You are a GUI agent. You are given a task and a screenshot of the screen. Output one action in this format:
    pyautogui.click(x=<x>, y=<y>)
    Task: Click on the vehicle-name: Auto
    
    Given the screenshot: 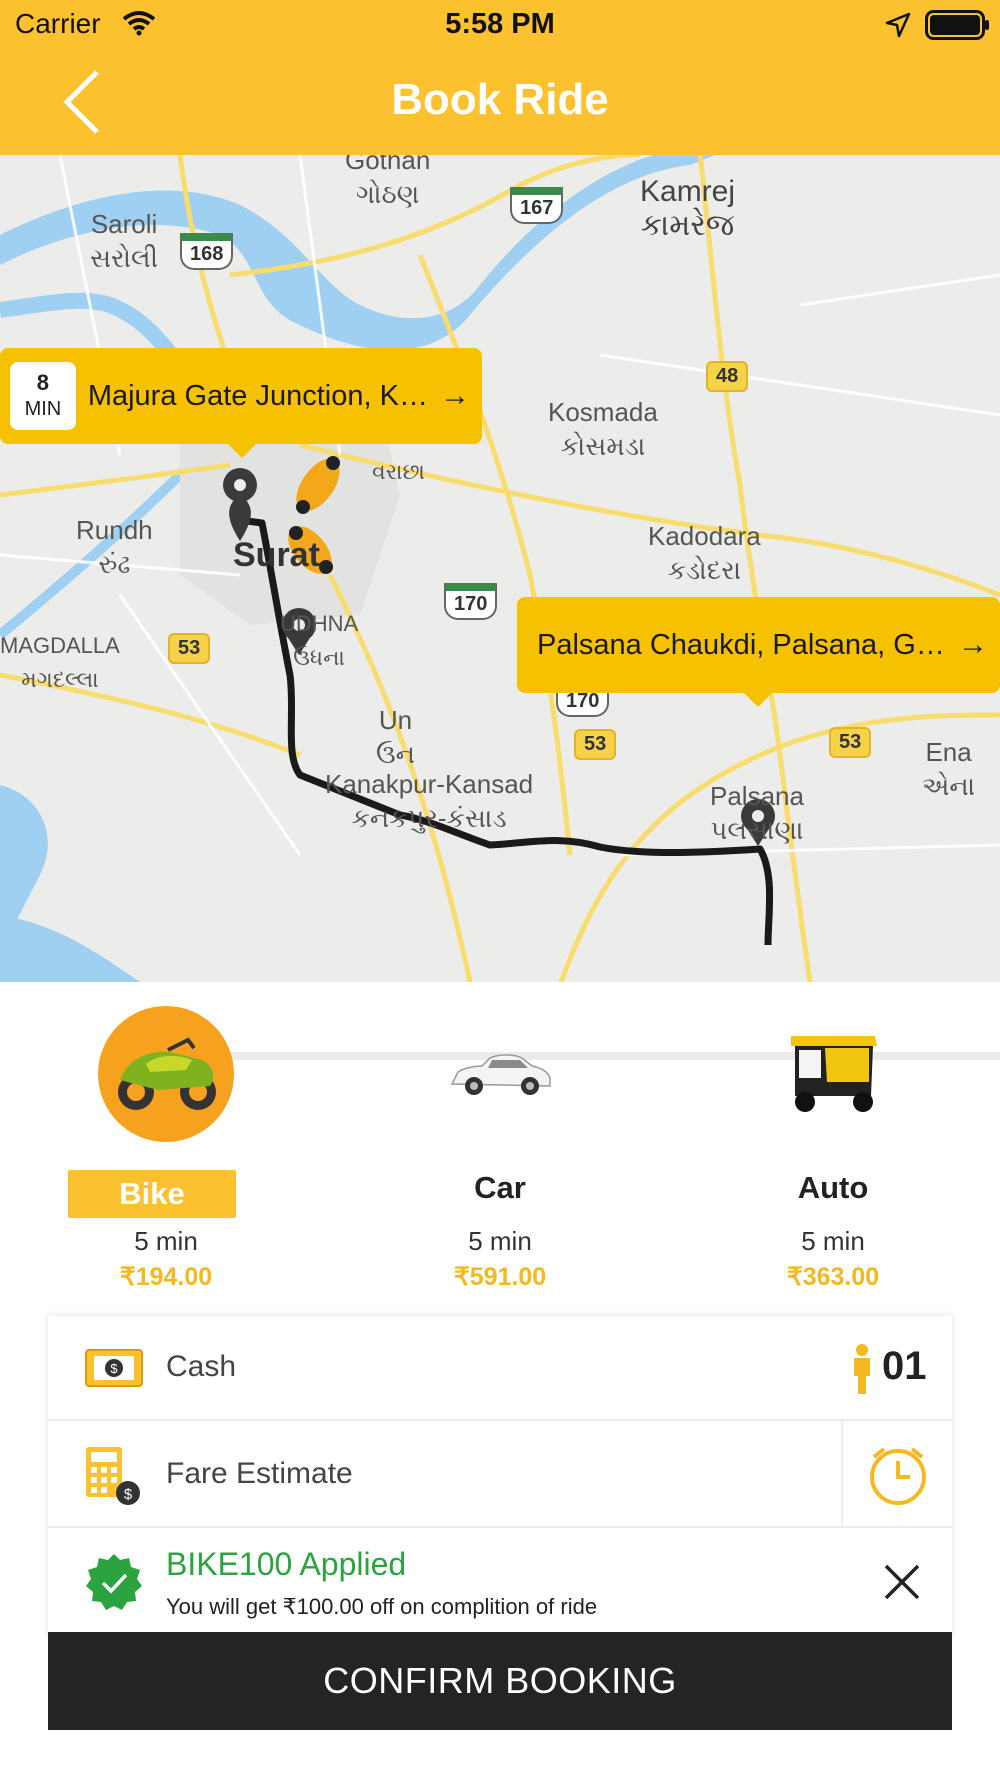 What is the action you would take?
    pyautogui.click(x=833, y=1187)
    